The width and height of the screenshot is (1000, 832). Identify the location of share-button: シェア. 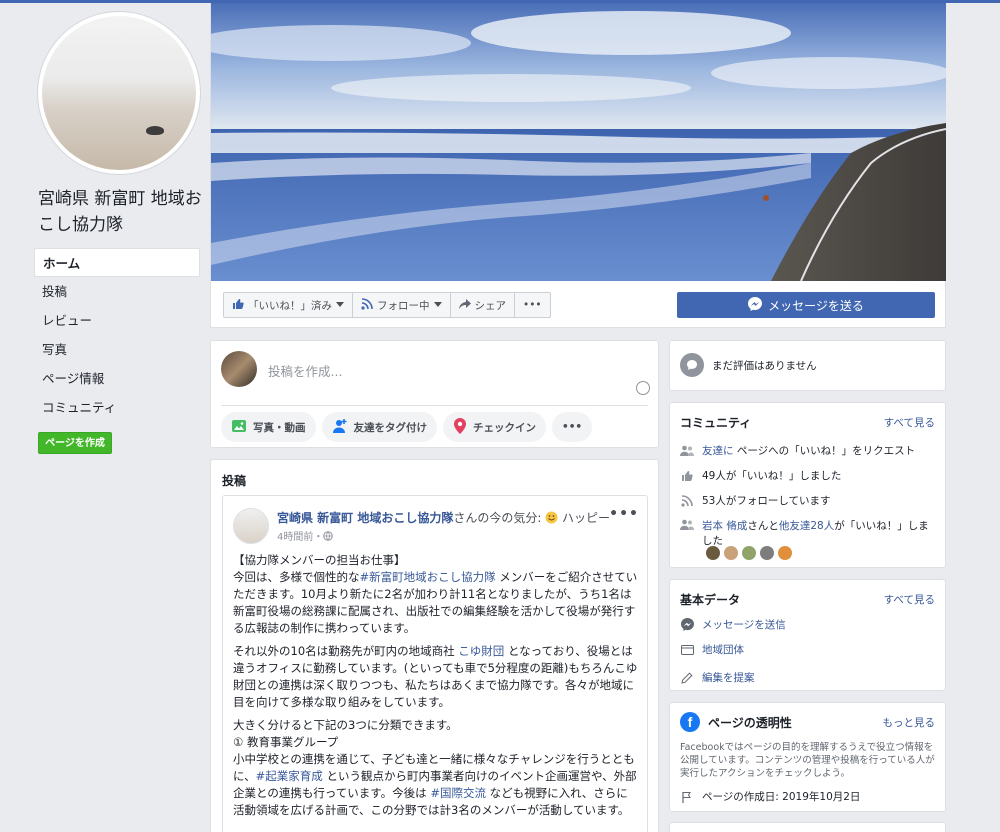
(483, 305).